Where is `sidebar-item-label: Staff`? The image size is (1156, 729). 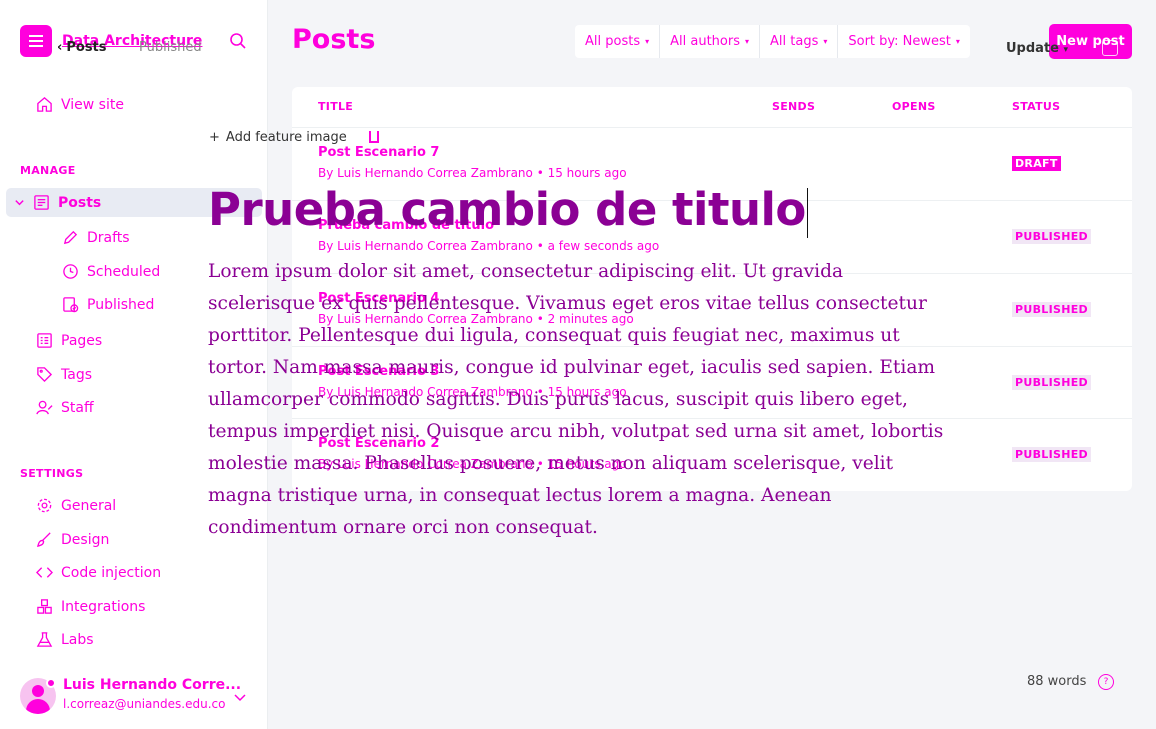 sidebar-item-label: Staff is located at coordinates (77, 407).